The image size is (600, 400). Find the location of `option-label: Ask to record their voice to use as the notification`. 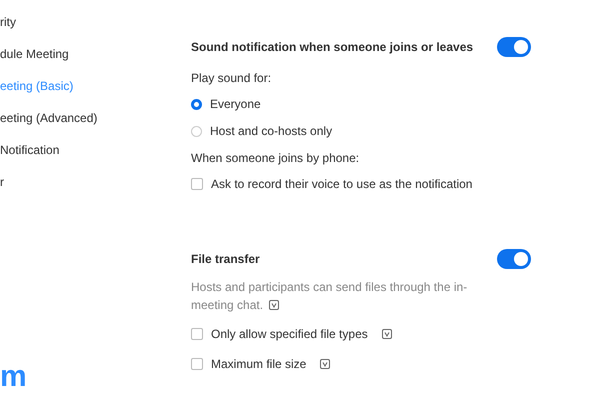

option-label: Ask to record their voice to use as the notification is located at coordinates (341, 184).